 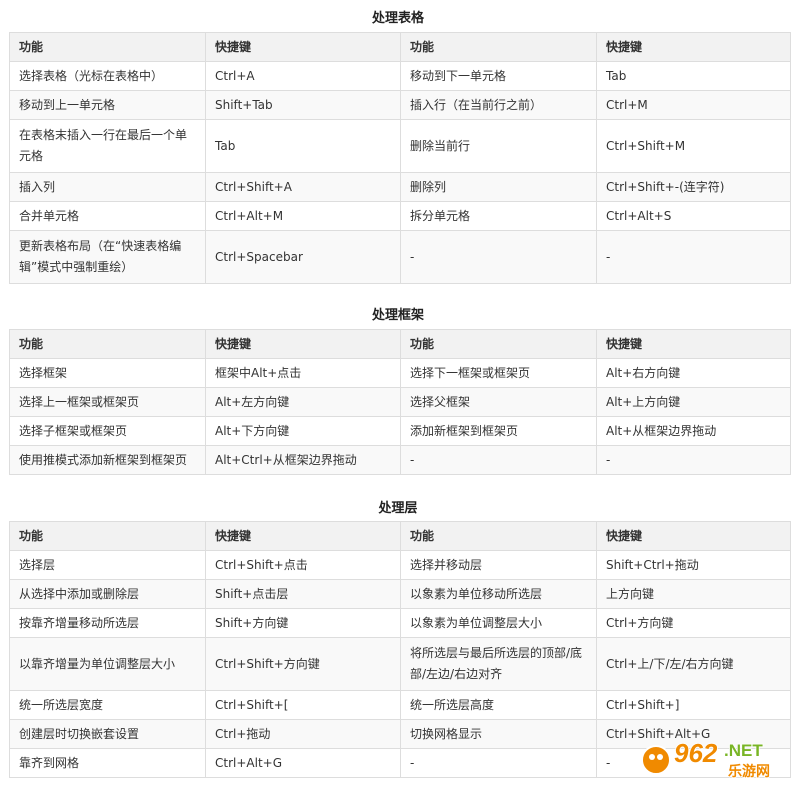 What do you see at coordinates (693, 594) in the screenshot?
I see `shortcut-cell: 上方向键` at bounding box center [693, 594].